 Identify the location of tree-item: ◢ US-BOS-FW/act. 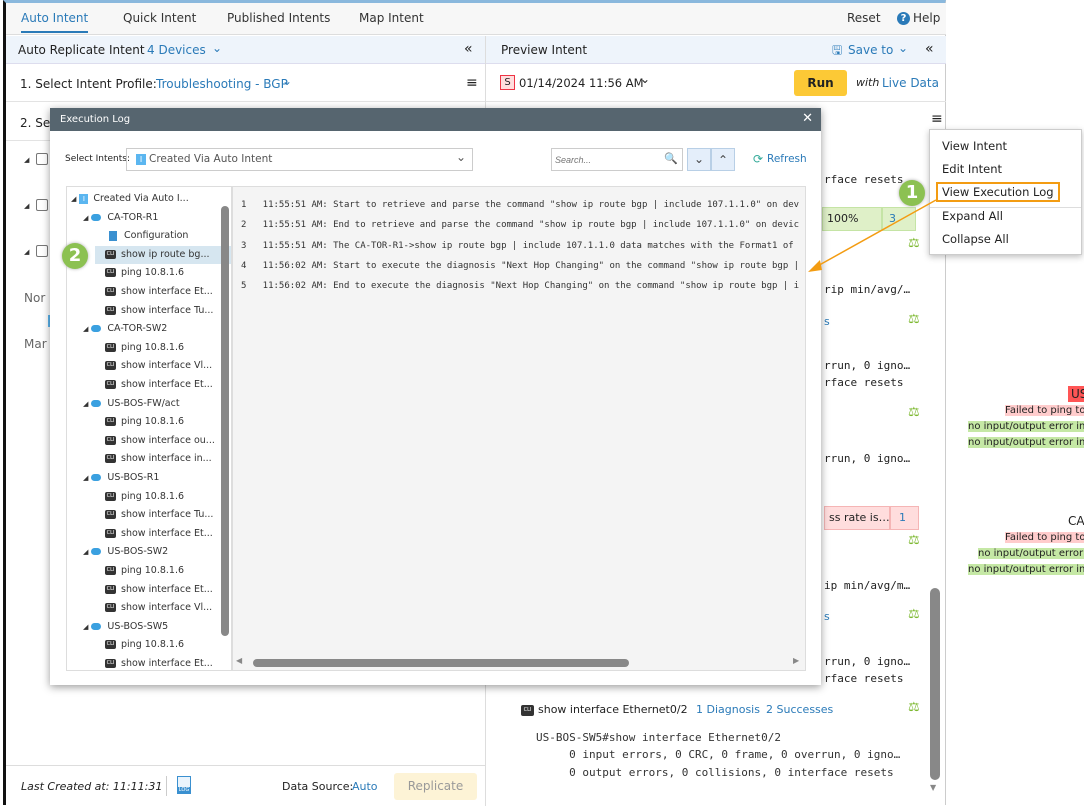
(131, 404).